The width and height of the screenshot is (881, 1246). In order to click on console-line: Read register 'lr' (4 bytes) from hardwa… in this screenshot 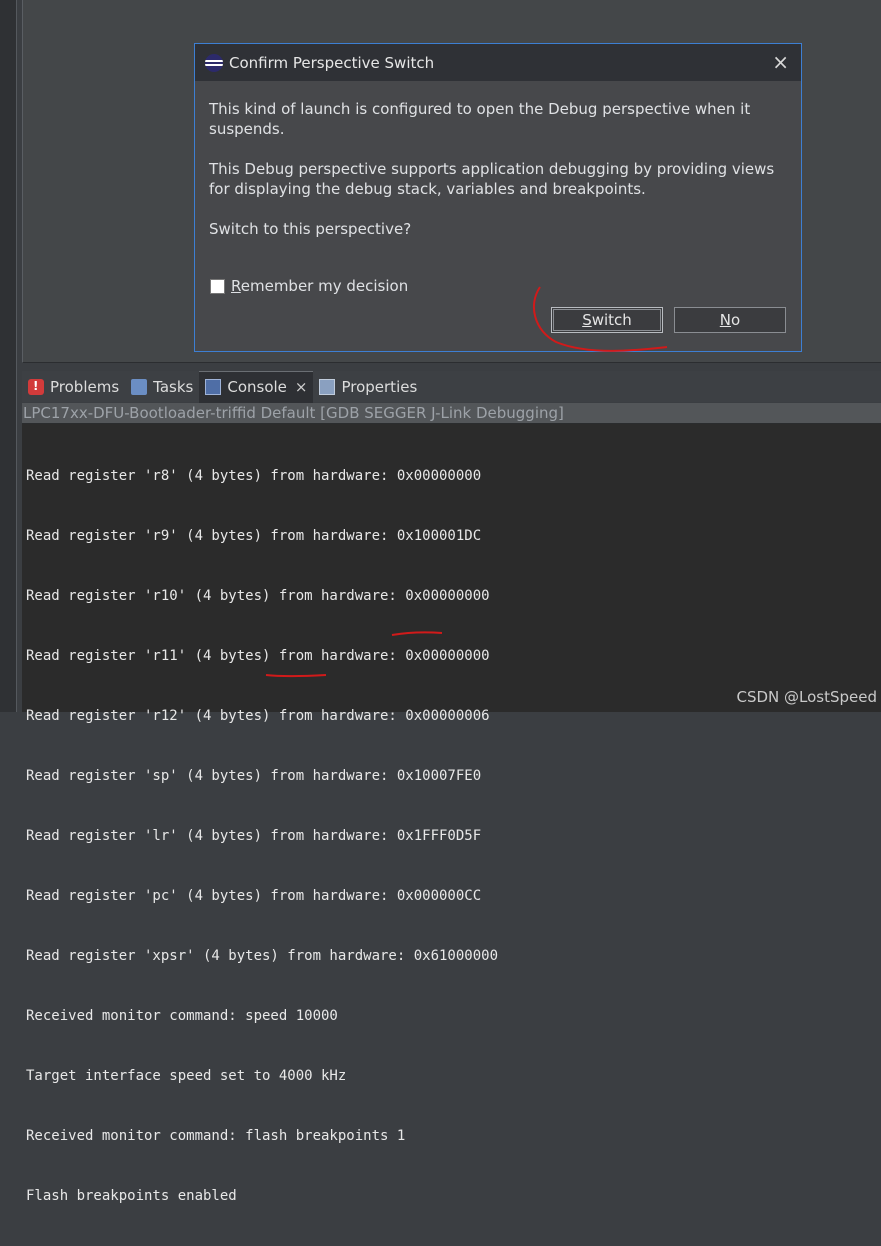, I will do `click(254, 836)`.